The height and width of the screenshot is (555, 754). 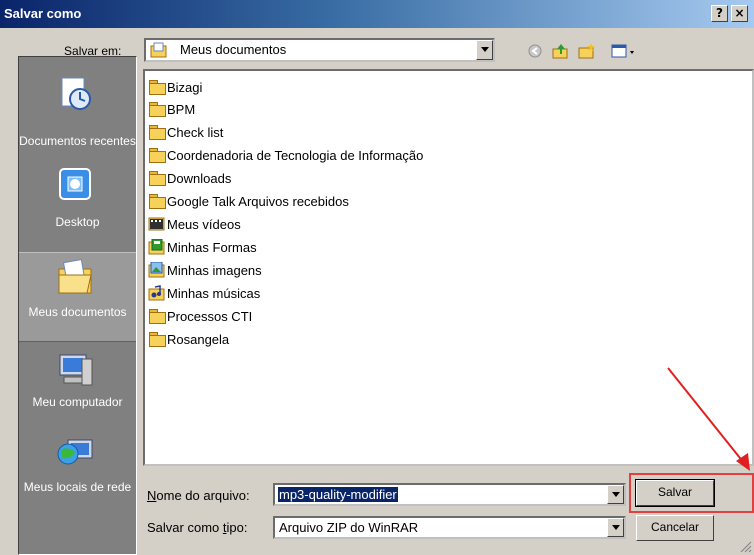 What do you see at coordinates (449, 494) in the screenshot?
I see `filename-field: mp3-quality-modifier` at bounding box center [449, 494].